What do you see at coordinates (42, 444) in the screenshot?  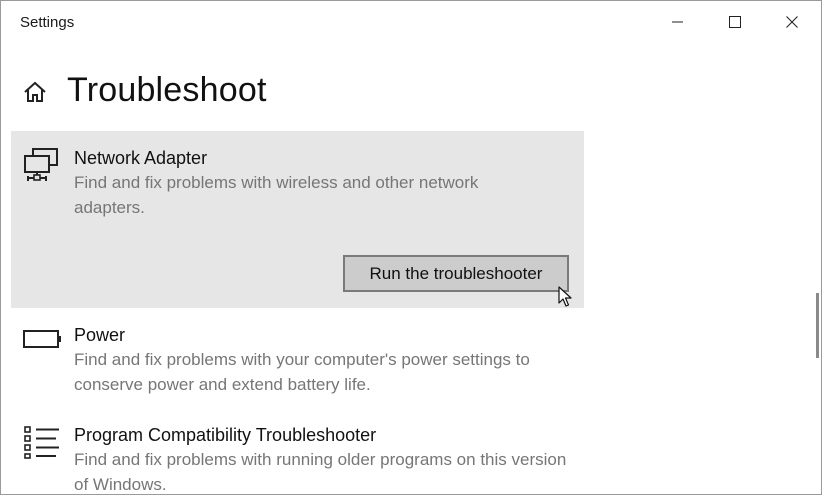 I see `list-icon` at bounding box center [42, 444].